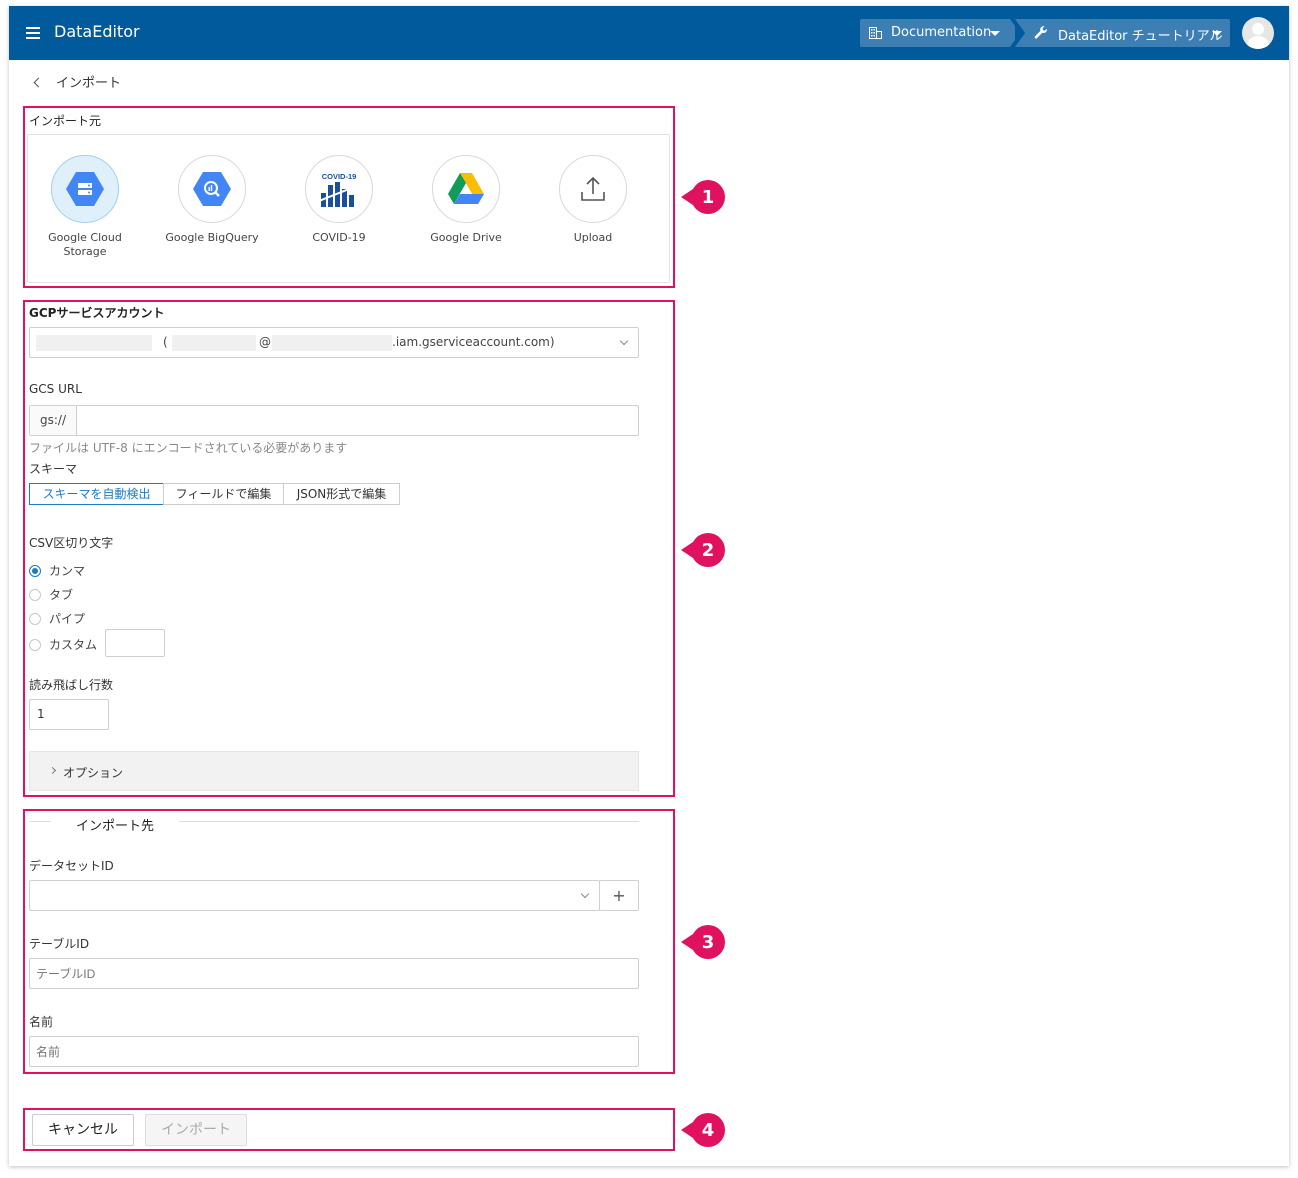  Describe the element at coordinates (341, 494) in the screenshot. I see `schema-tab-json: JSON形式で編集` at that location.